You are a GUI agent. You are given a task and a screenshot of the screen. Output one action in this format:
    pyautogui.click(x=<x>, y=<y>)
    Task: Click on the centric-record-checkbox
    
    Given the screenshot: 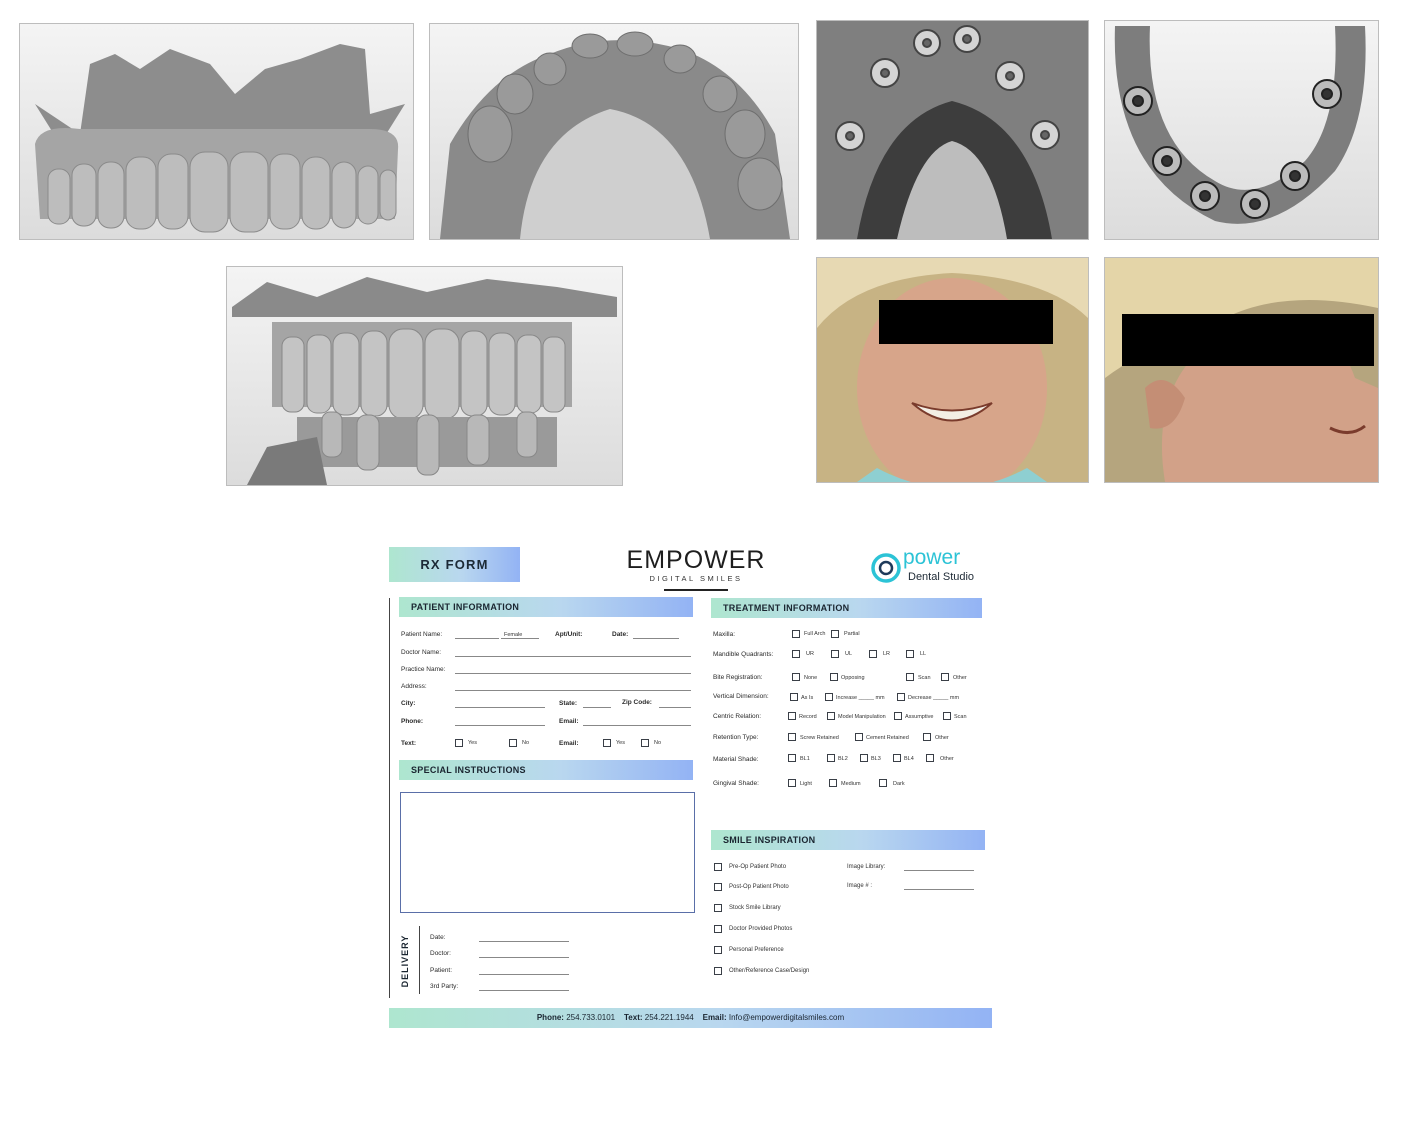 What is the action you would take?
    pyautogui.click(x=792, y=716)
    